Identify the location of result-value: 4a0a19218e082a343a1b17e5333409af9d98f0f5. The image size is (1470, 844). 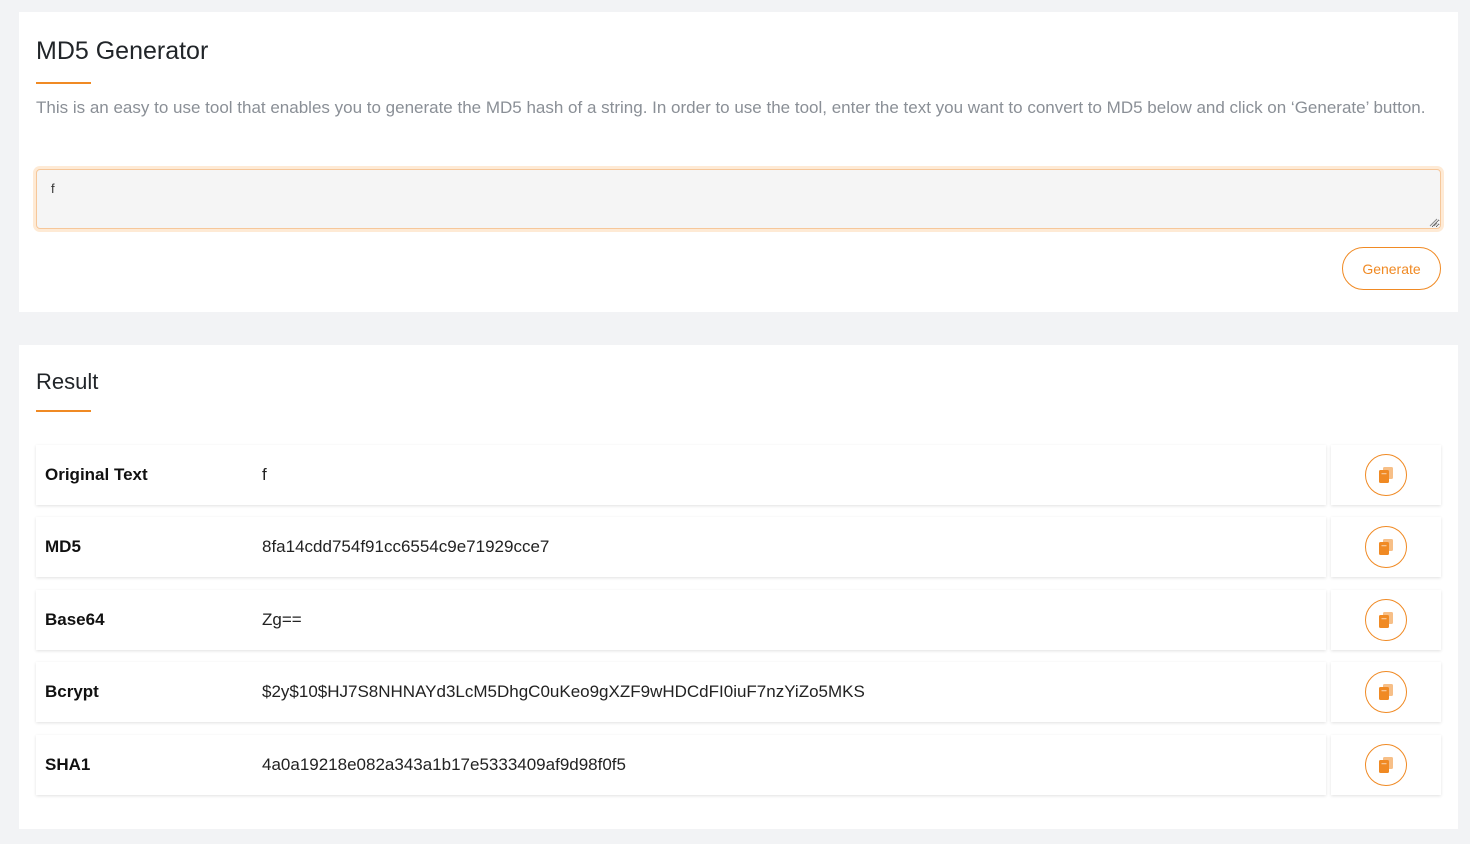
(444, 764).